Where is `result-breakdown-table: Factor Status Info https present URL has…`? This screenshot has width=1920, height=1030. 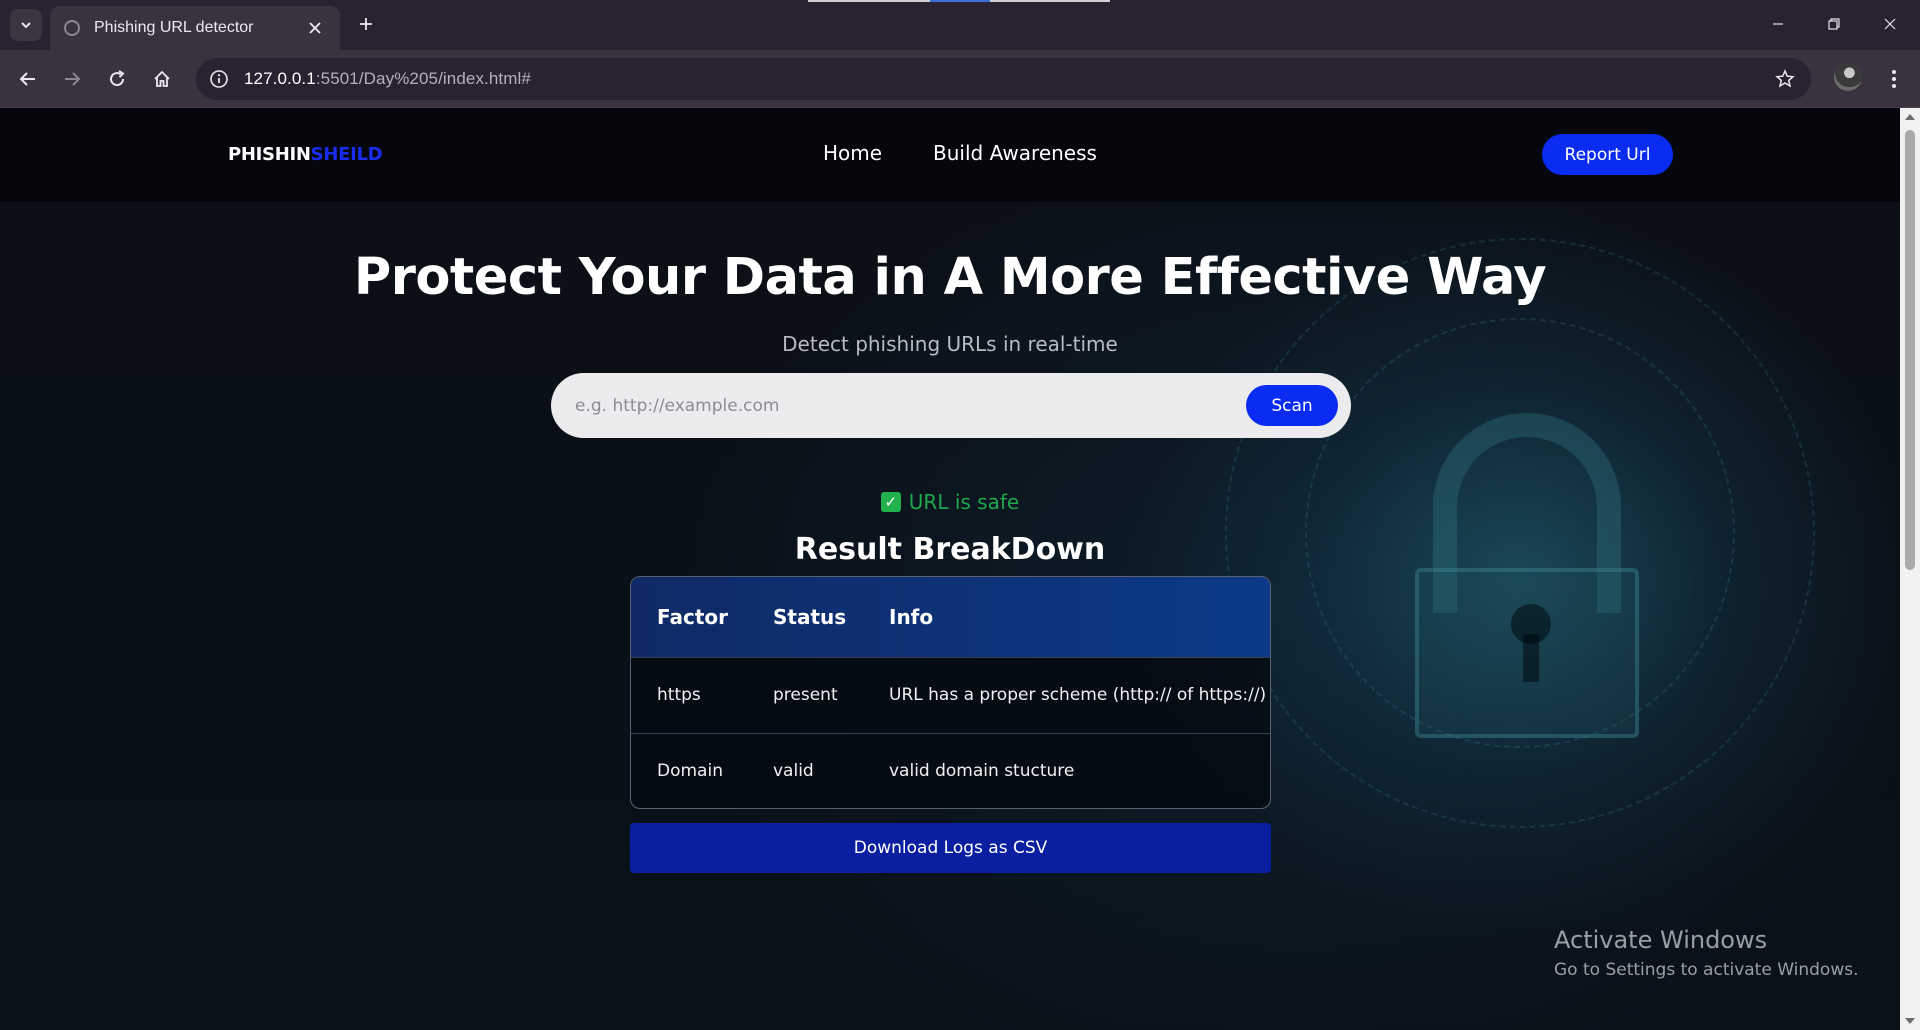 result-breakdown-table: Factor Status Info https present URL has… is located at coordinates (950, 692).